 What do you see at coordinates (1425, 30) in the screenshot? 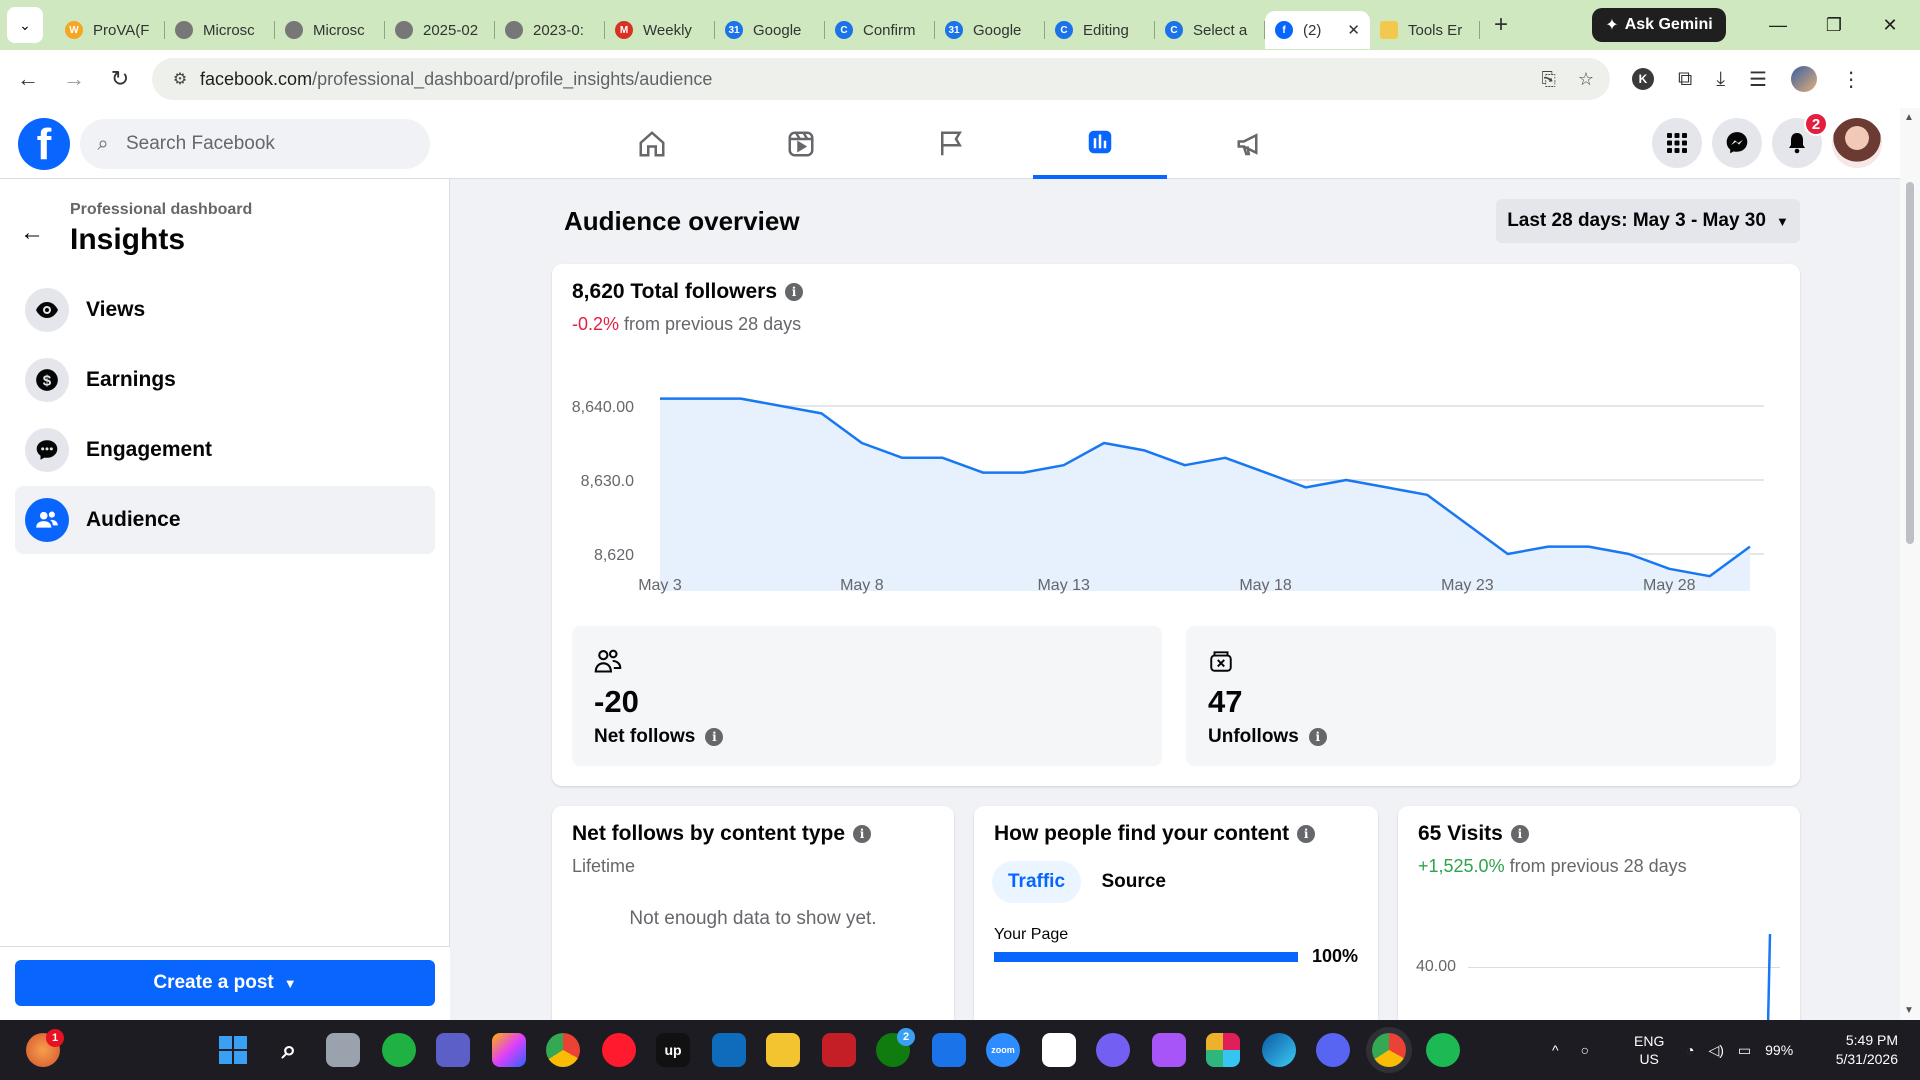
I see `browser-tab: Tools Er` at bounding box center [1425, 30].